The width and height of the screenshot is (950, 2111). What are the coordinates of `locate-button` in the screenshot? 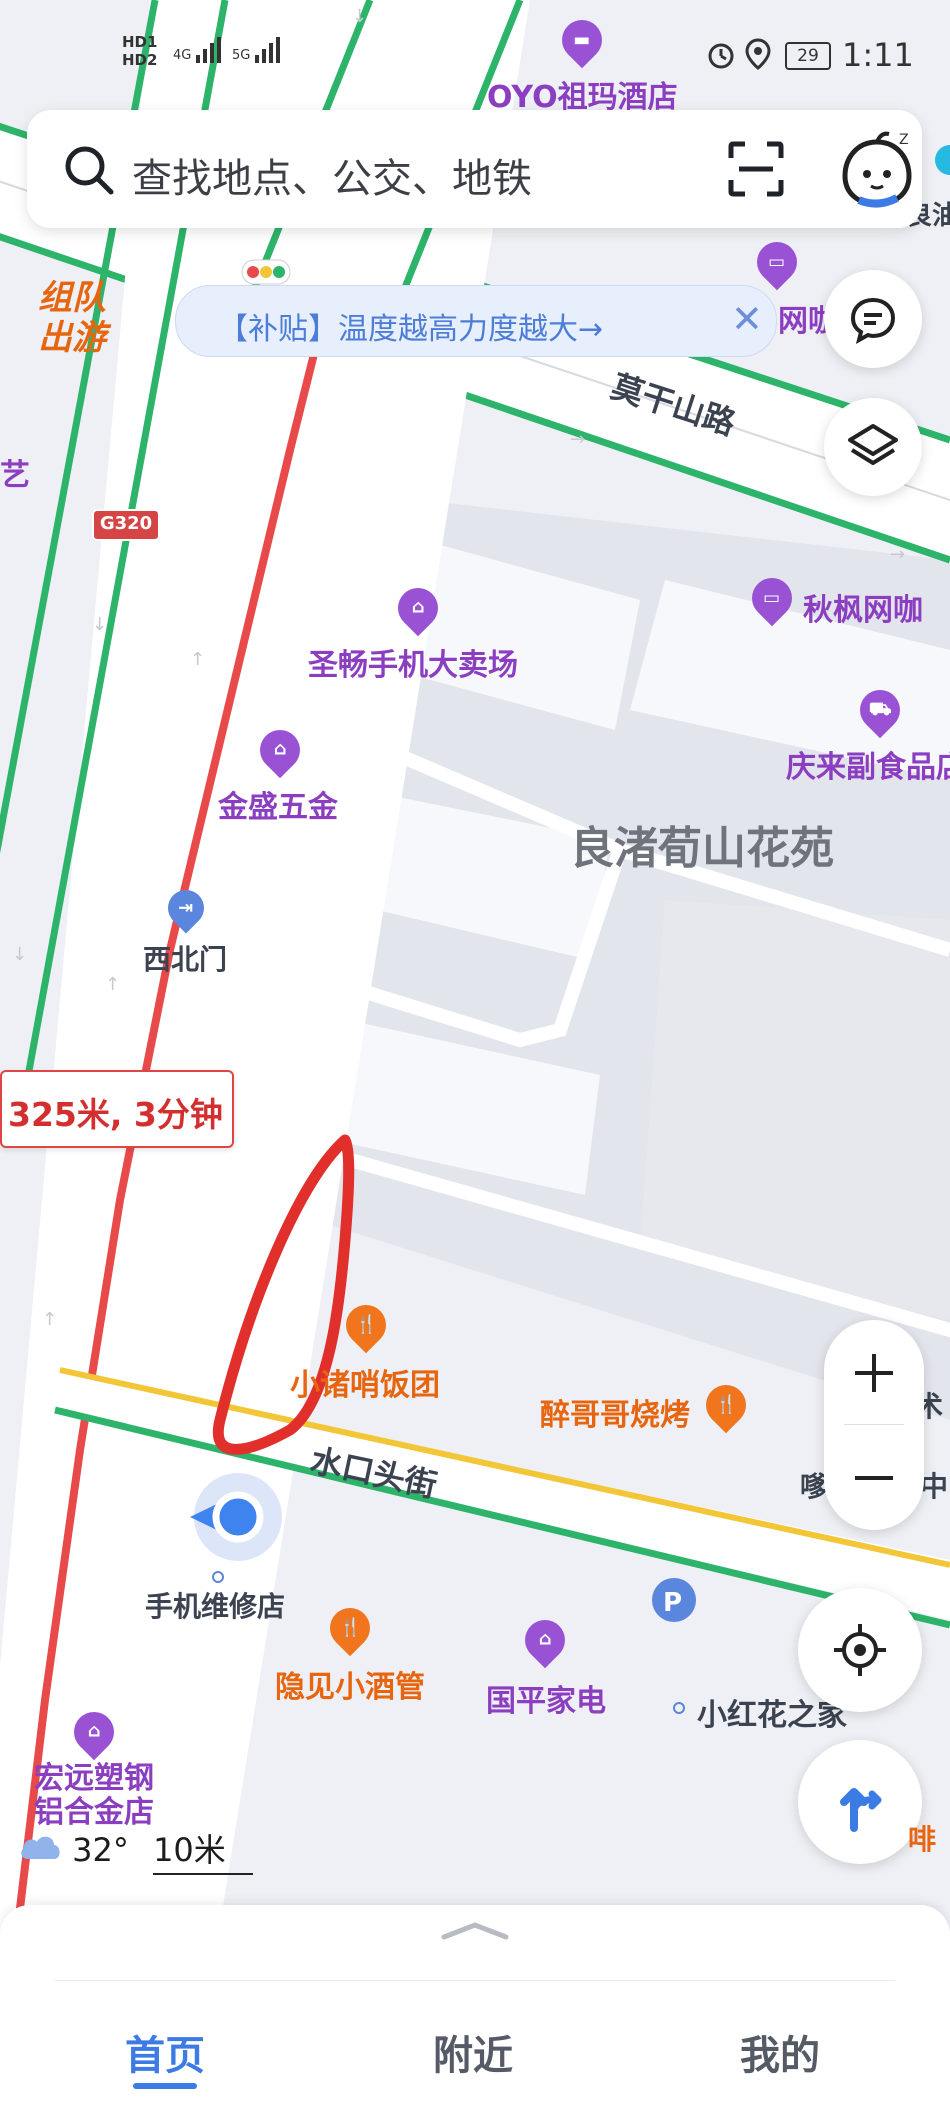 It's located at (860, 1650).